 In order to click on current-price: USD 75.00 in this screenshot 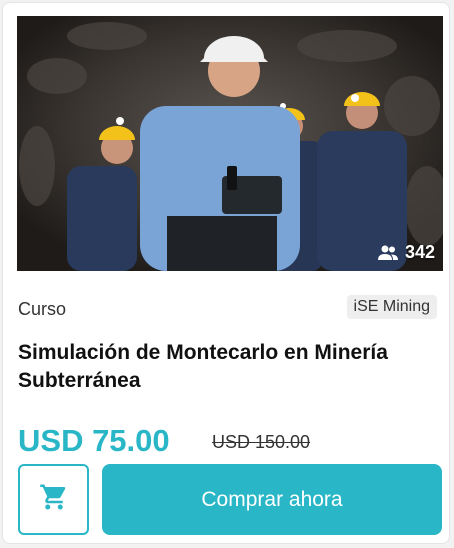, I will do `click(94, 440)`.